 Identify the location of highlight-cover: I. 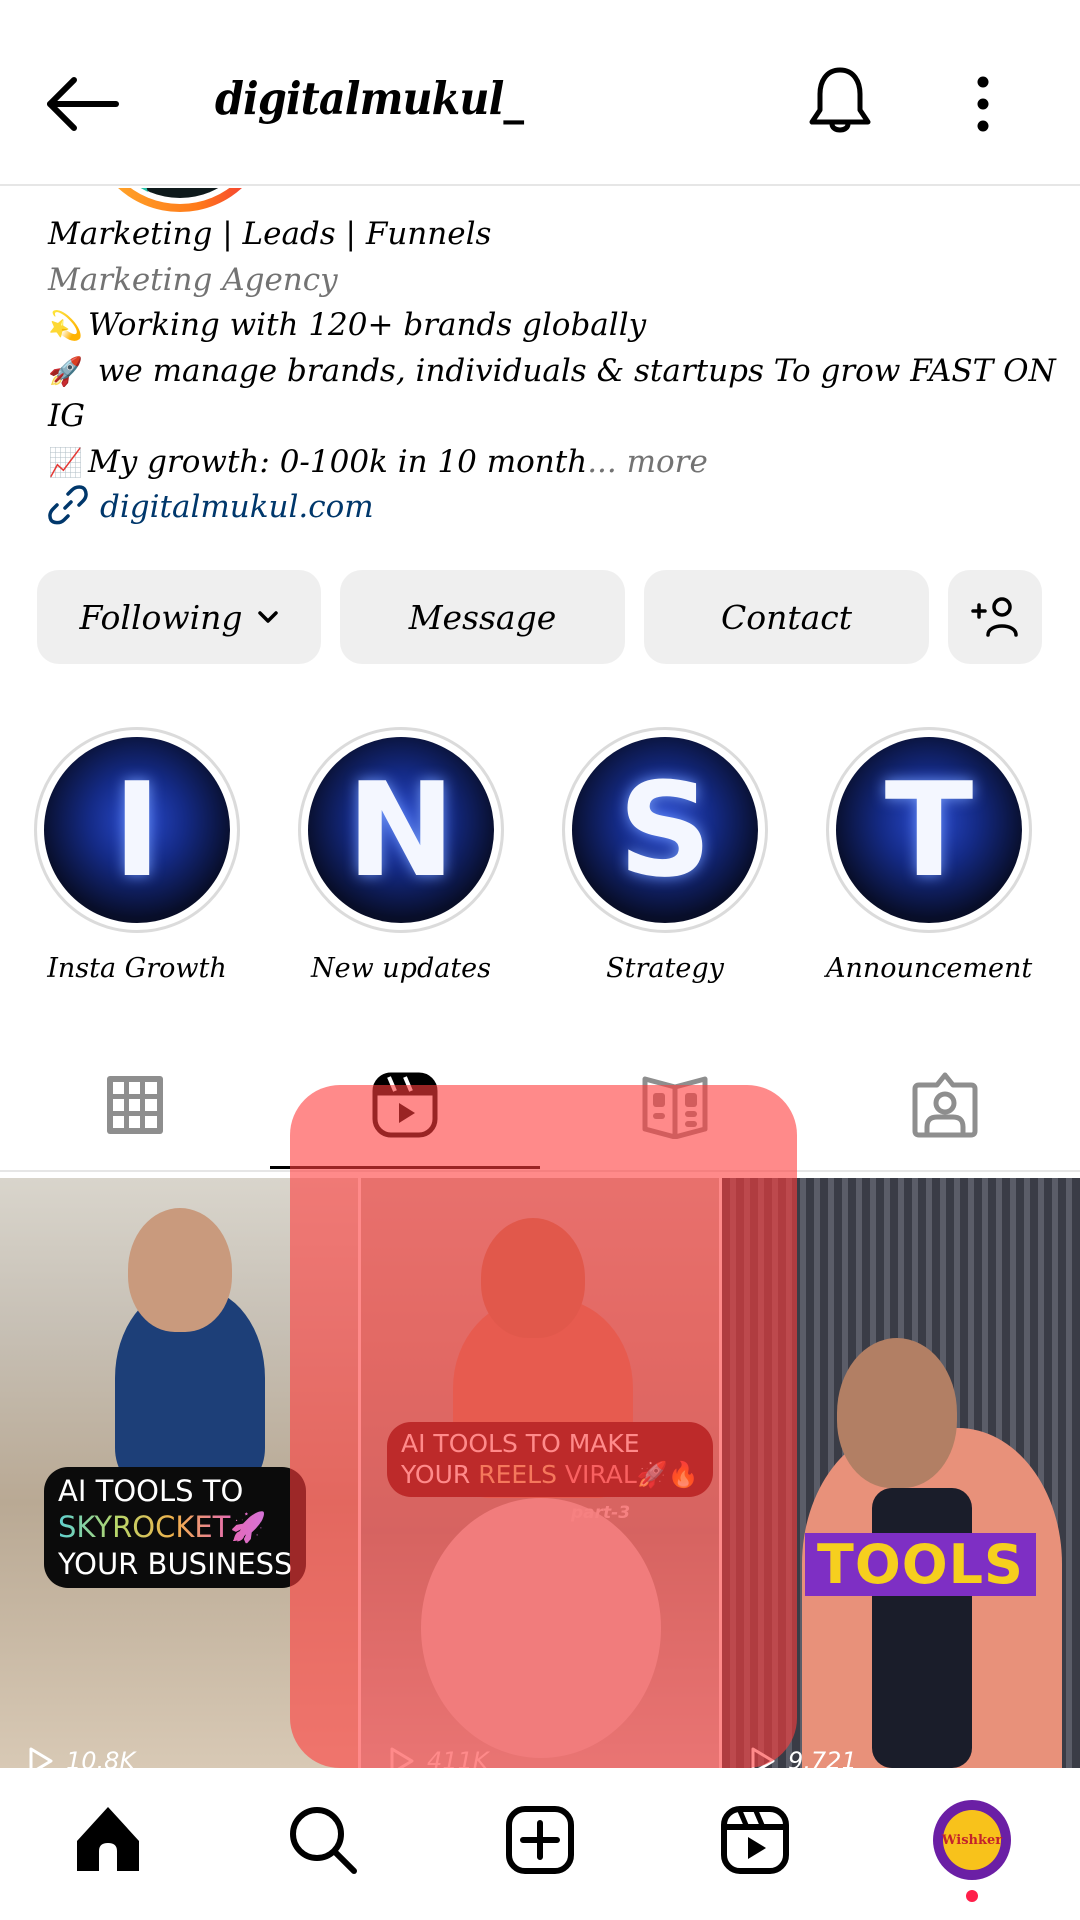
(137, 830).